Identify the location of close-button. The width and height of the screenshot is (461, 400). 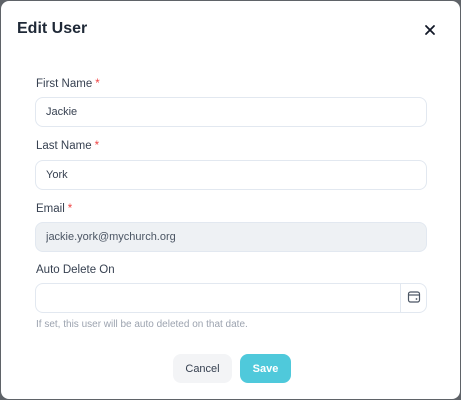
(430, 30).